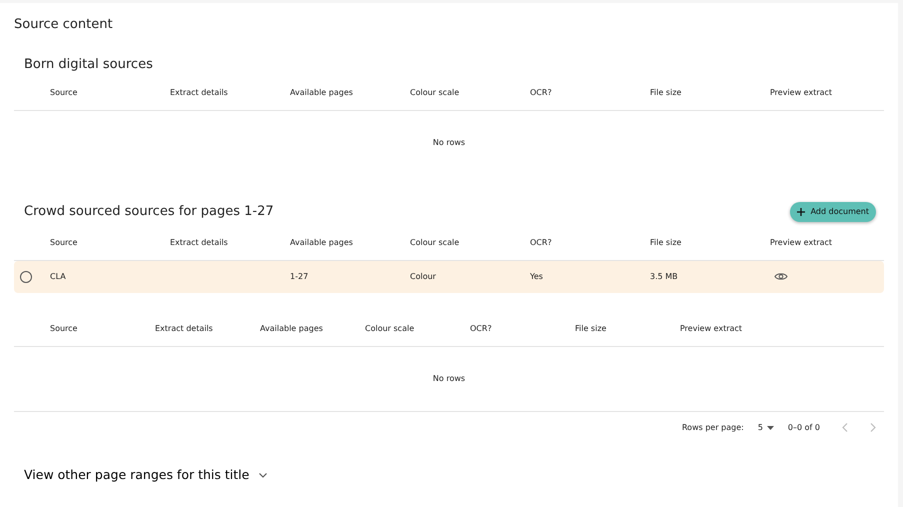  Describe the element at coordinates (770, 428) in the screenshot. I see `caret-icon` at that location.